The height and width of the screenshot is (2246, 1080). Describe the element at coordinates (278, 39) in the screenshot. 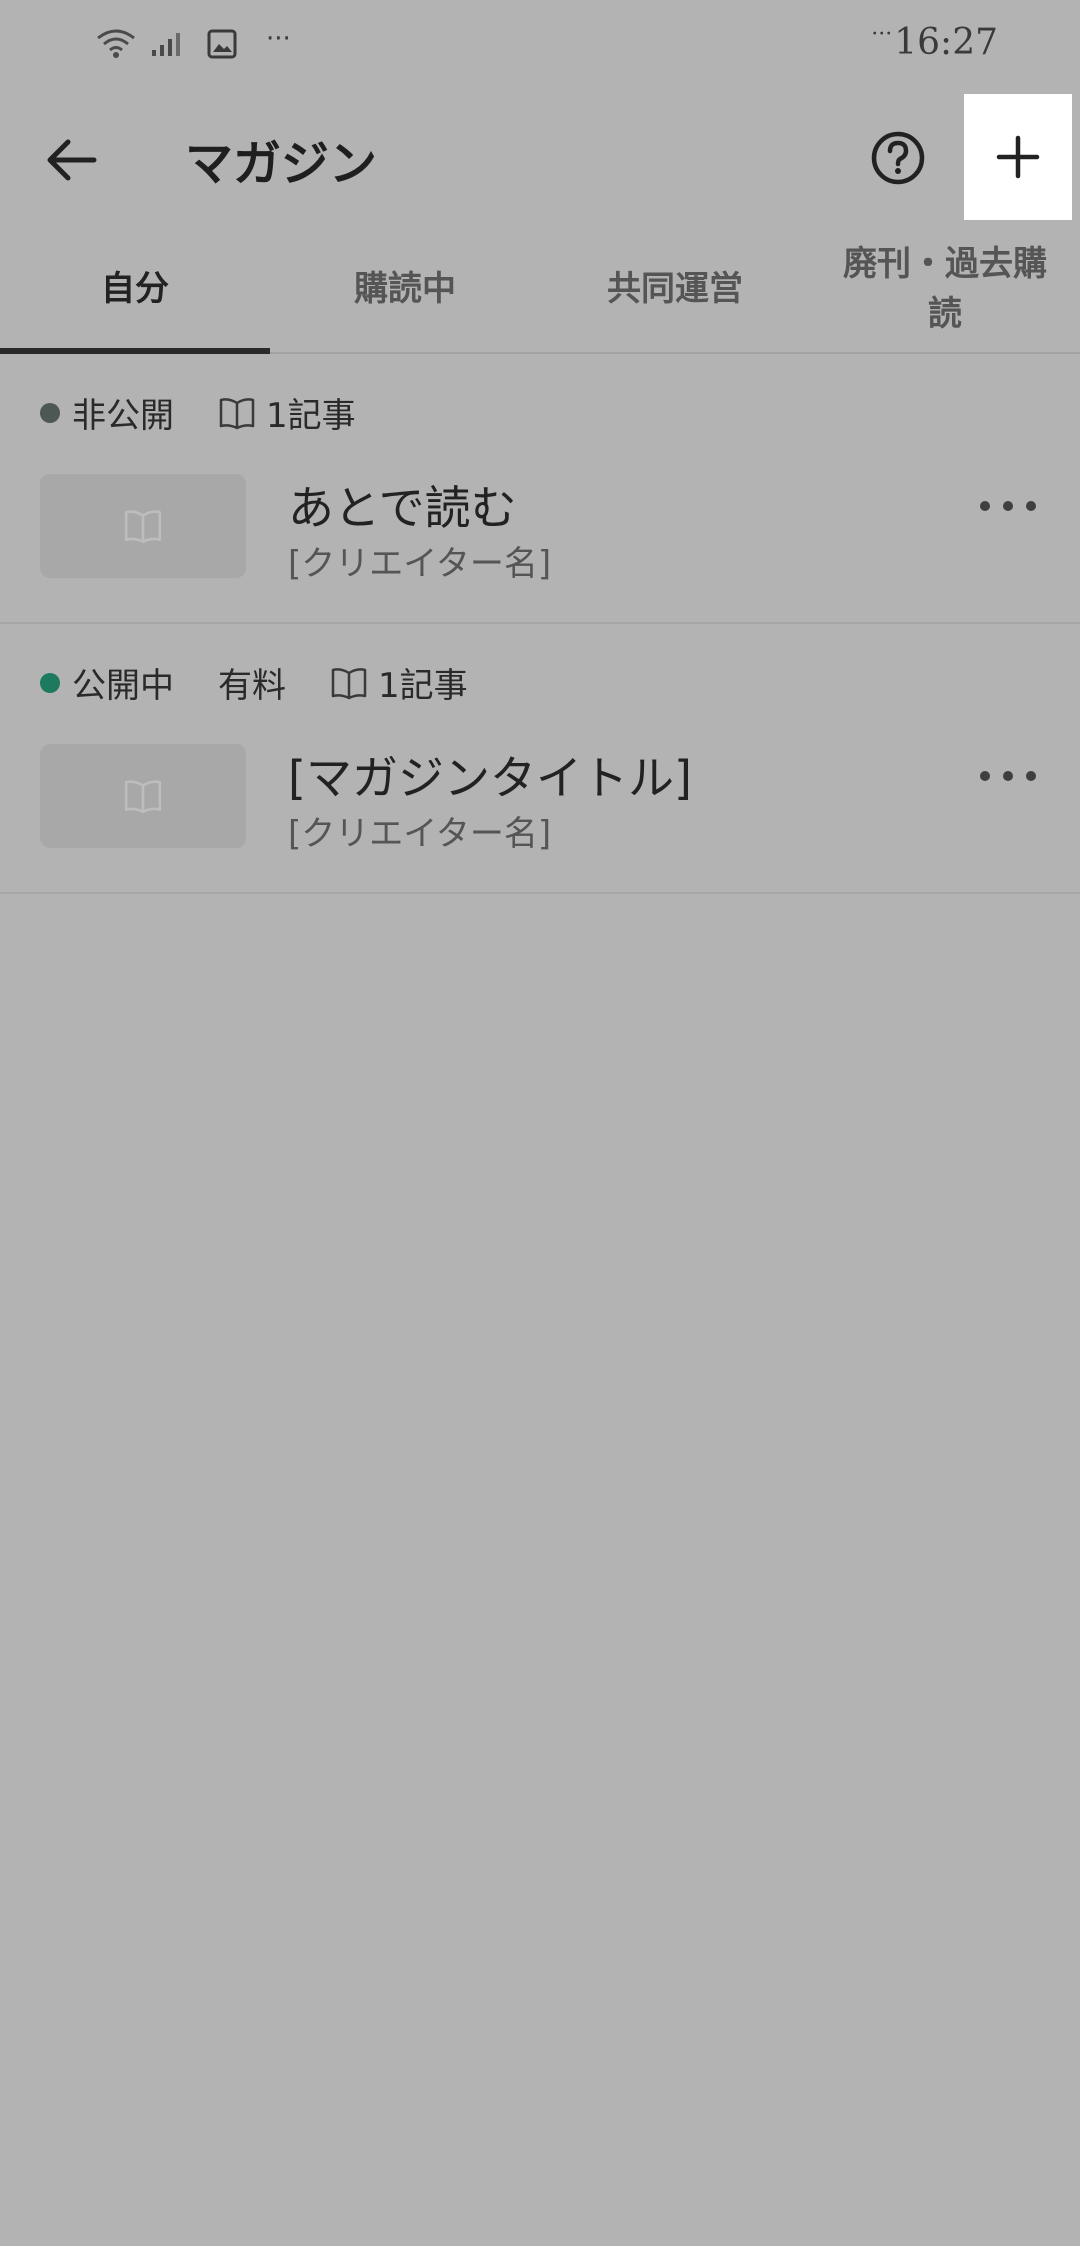

I see `status-overflow-dots: ···` at that location.